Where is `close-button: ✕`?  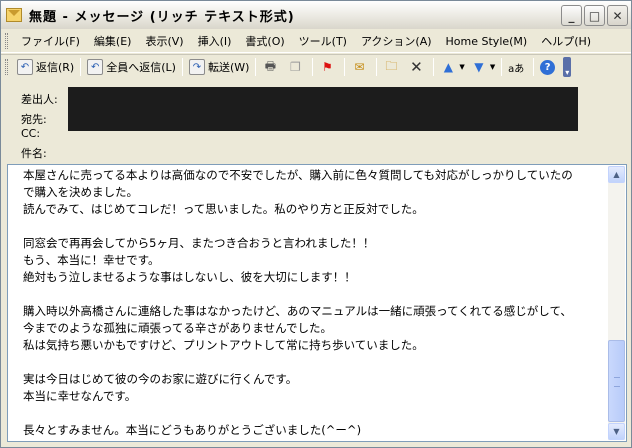 close-button: ✕ is located at coordinates (617, 15).